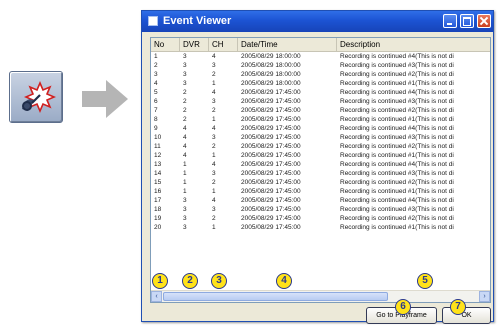 The width and height of the screenshot is (498, 327). What do you see at coordinates (156, 65) in the screenshot?
I see `cell-no: 2` at bounding box center [156, 65].